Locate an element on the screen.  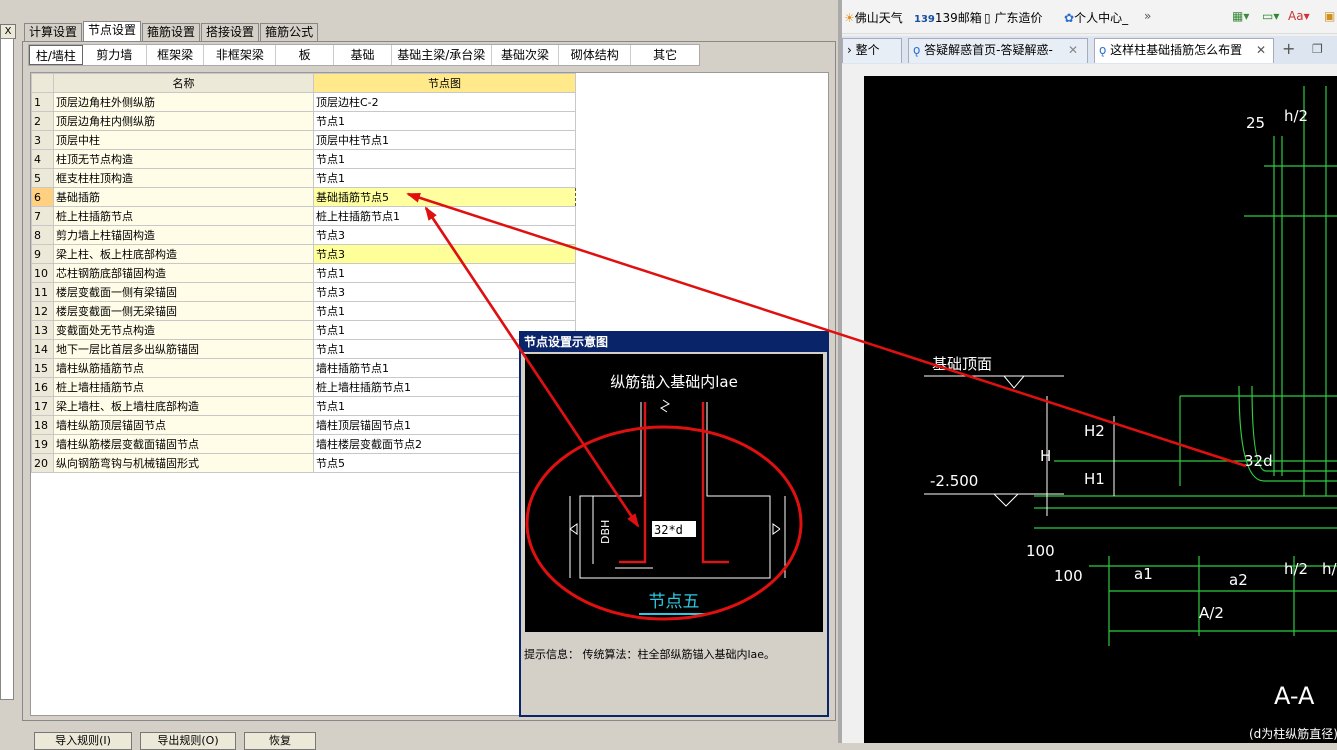
row-number: 2 is located at coordinates (42, 121).